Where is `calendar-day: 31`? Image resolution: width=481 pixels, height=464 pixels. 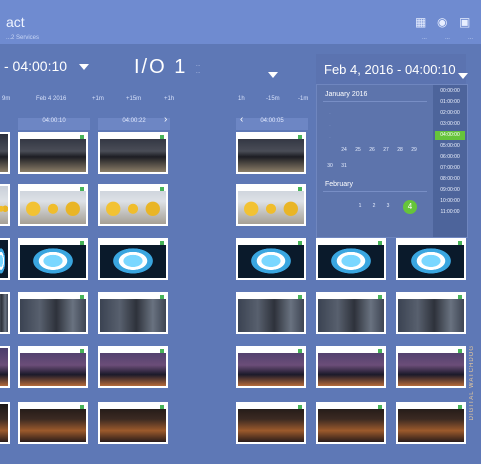 calendar-day: 31 is located at coordinates (344, 166).